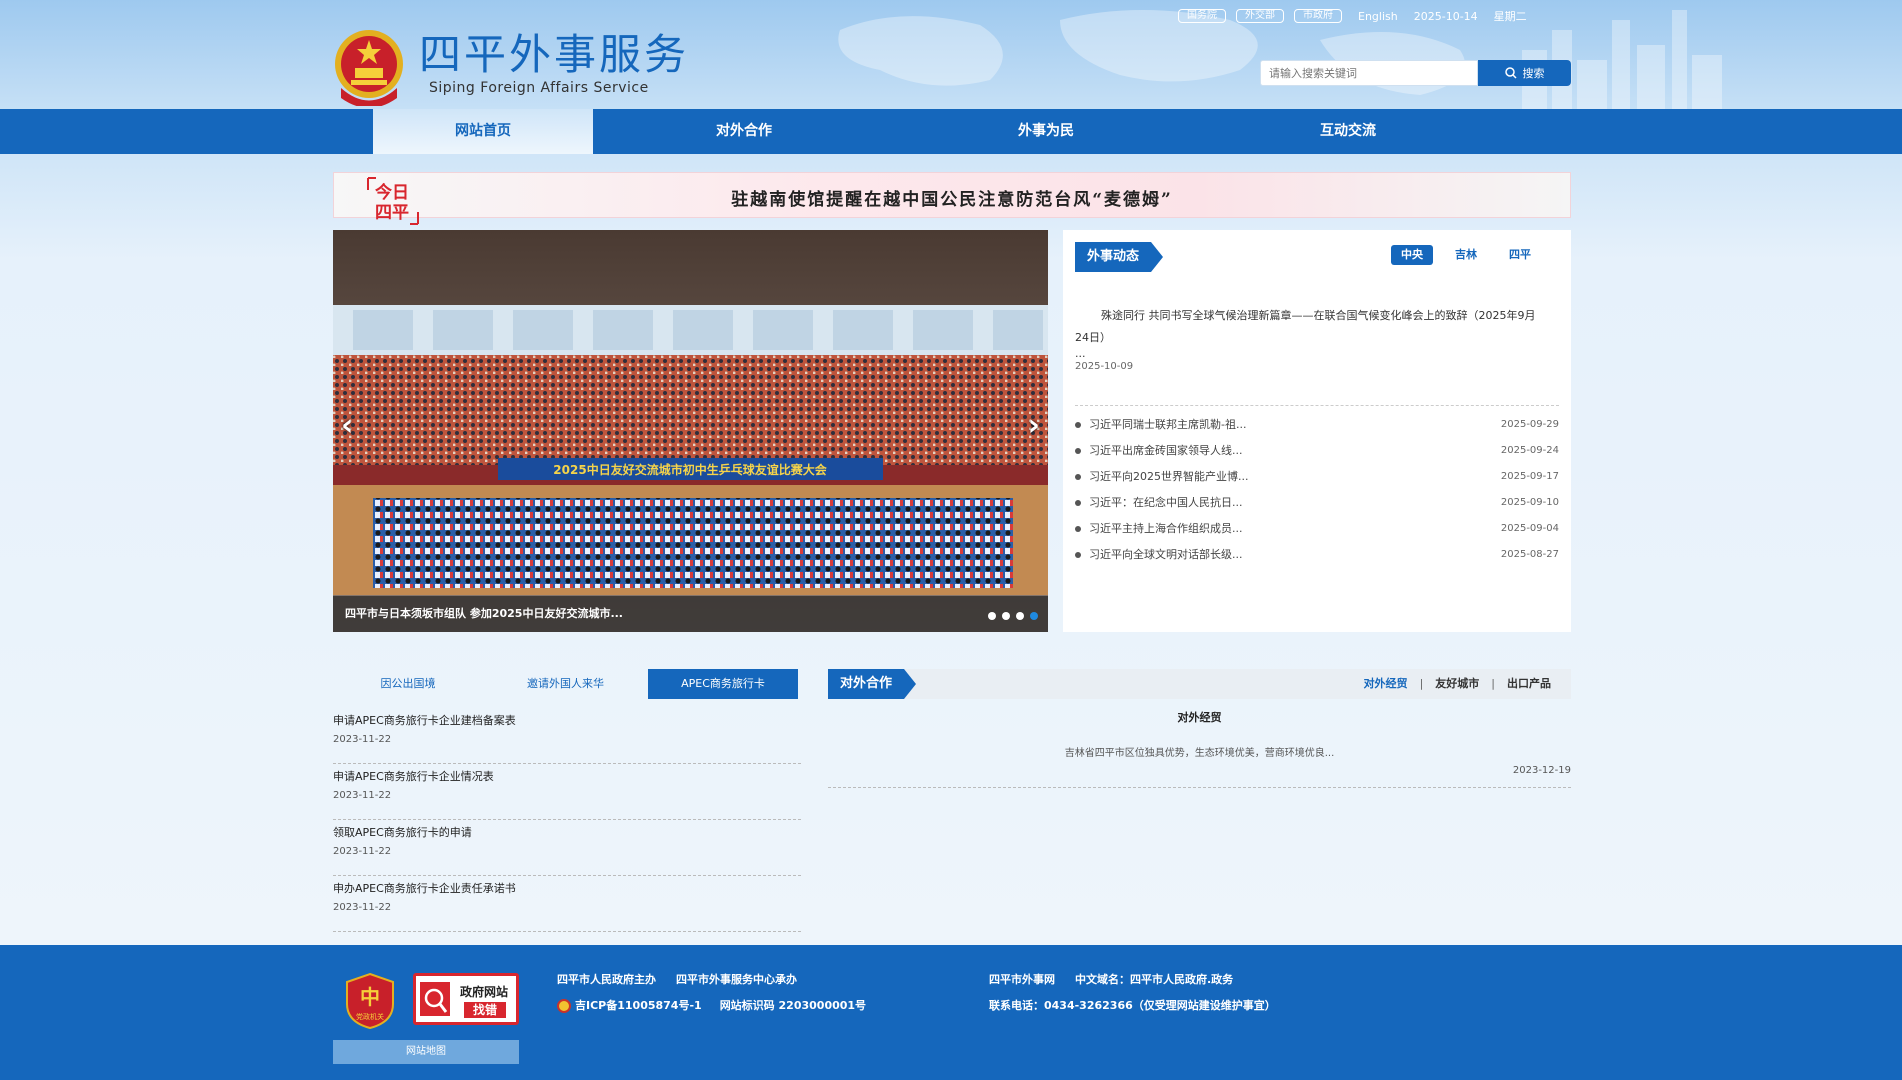 The image size is (1902, 1080). I want to click on footer-domain: 中文域名：四平市人民政府.政务, so click(1154, 979).